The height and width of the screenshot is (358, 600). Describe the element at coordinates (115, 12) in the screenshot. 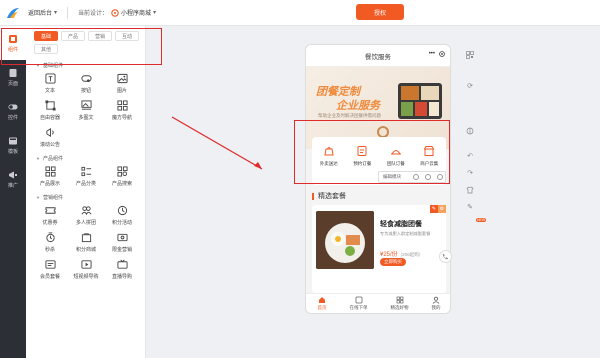

I see `mini-program-icon` at that location.